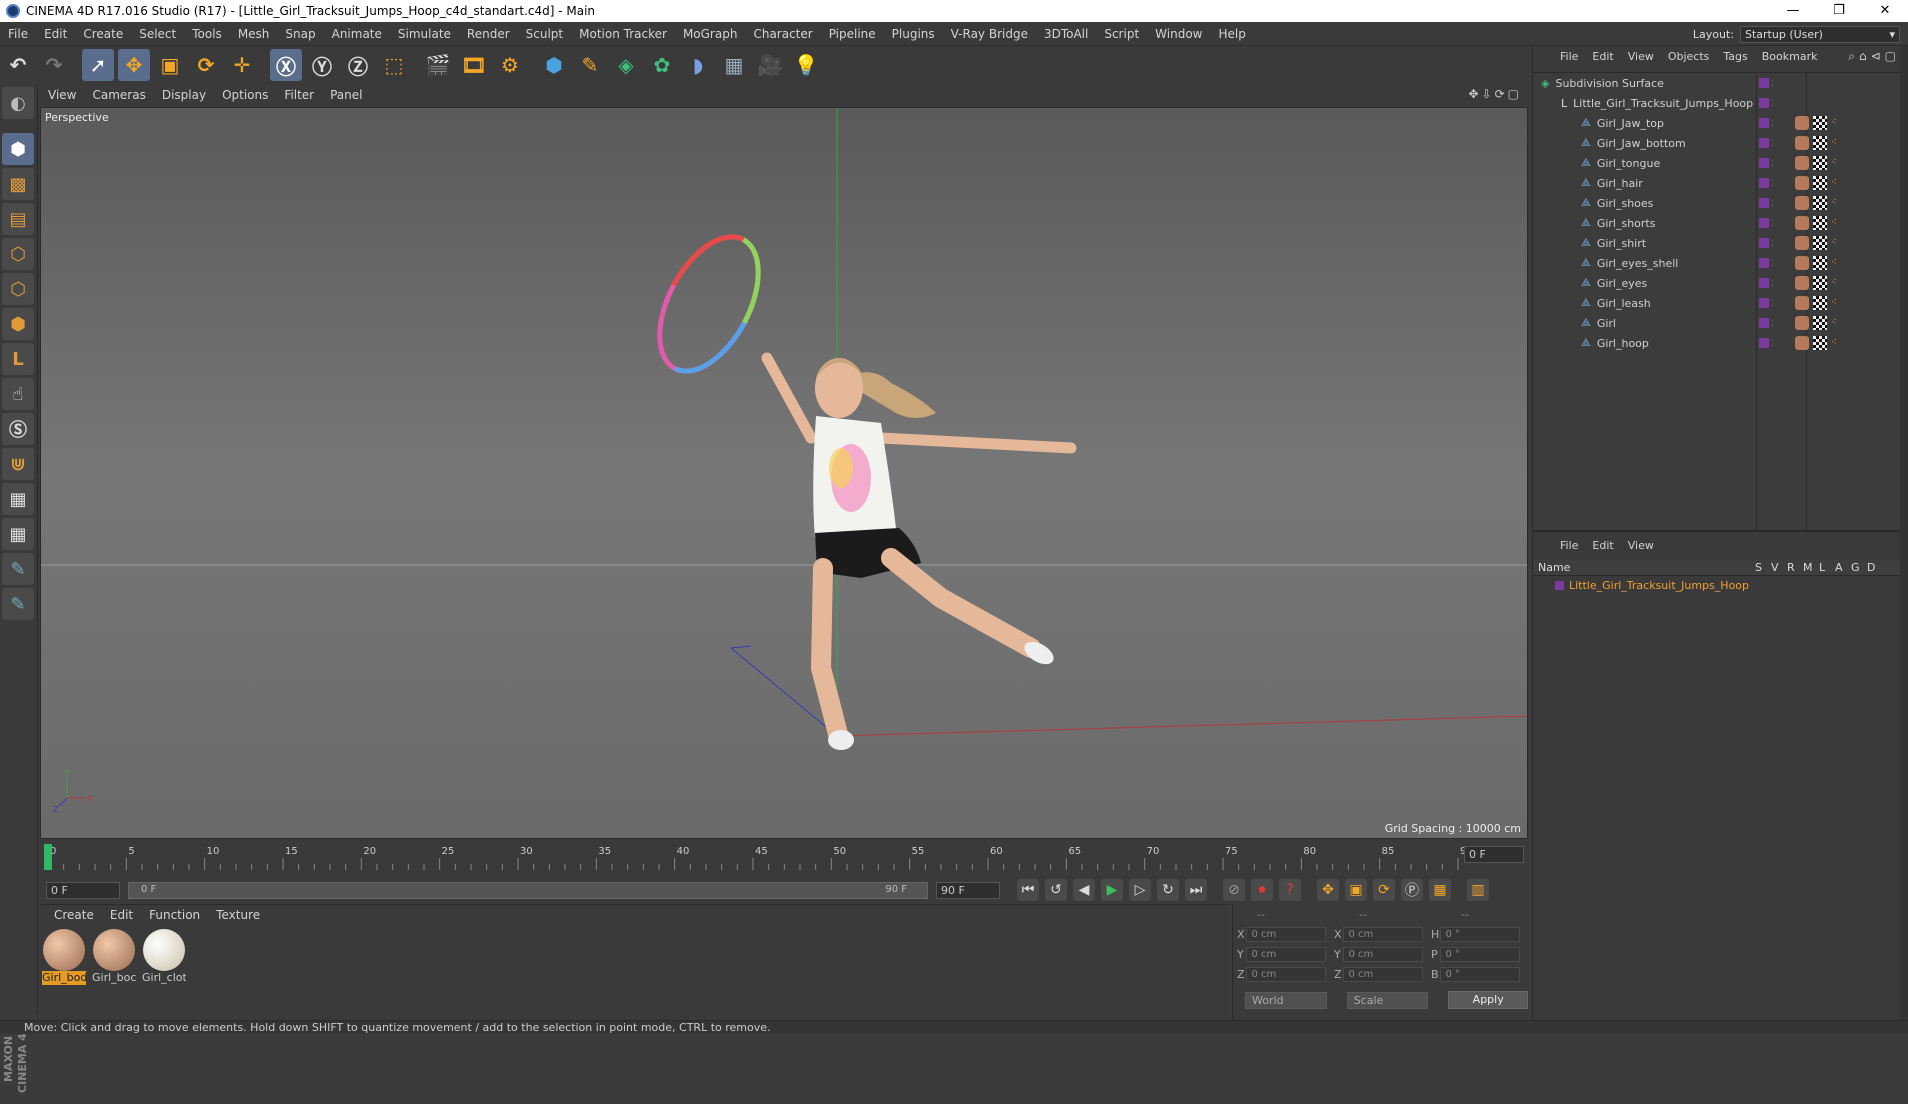 The image size is (1908, 1104). What do you see at coordinates (1720, 183) in the screenshot?
I see `object-row: ⟁ Girl_hair ⁚ ⁖` at bounding box center [1720, 183].